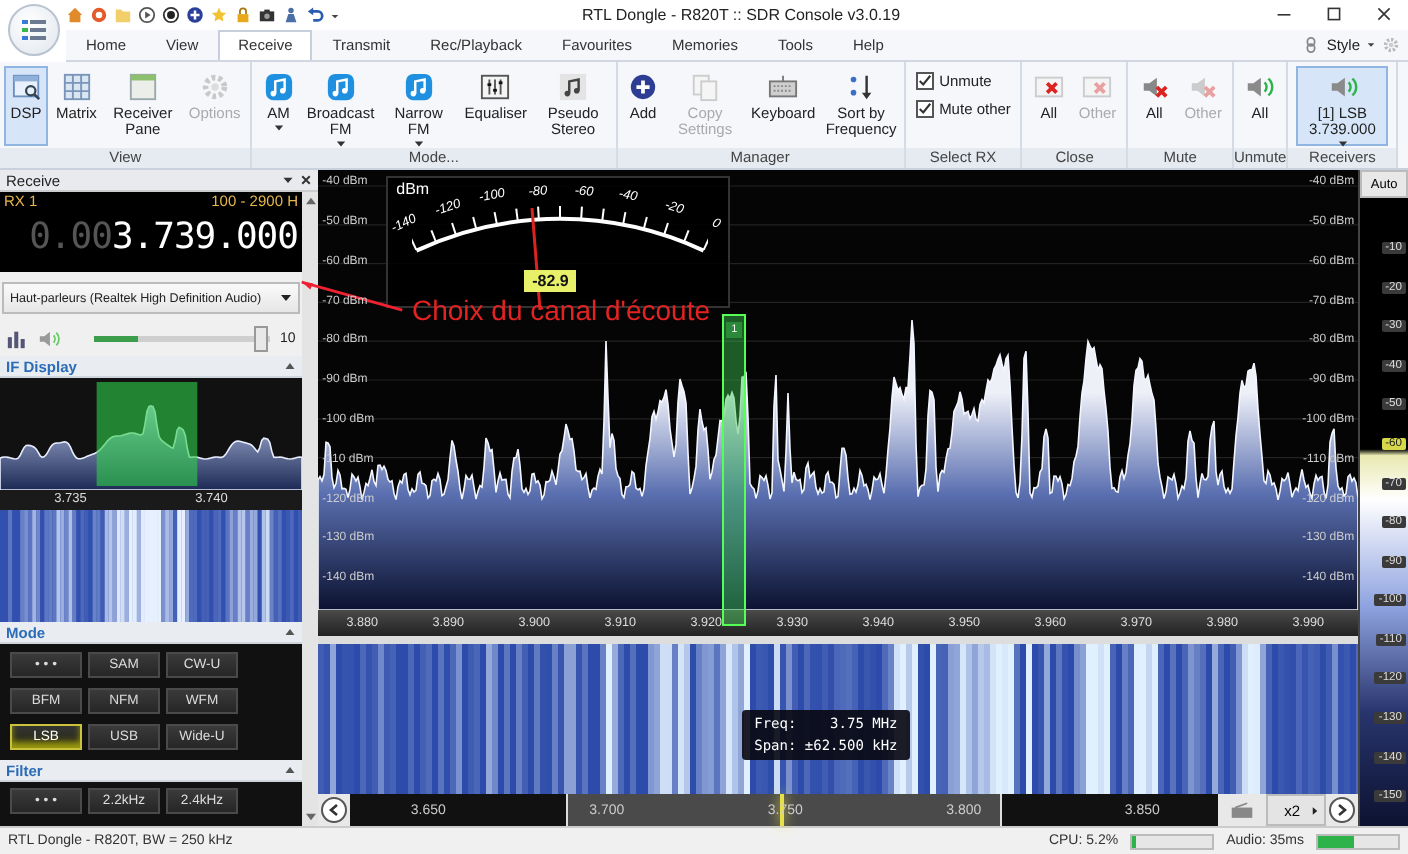  What do you see at coordinates (182, 338) in the screenshot?
I see `volume-slider` at bounding box center [182, 338].